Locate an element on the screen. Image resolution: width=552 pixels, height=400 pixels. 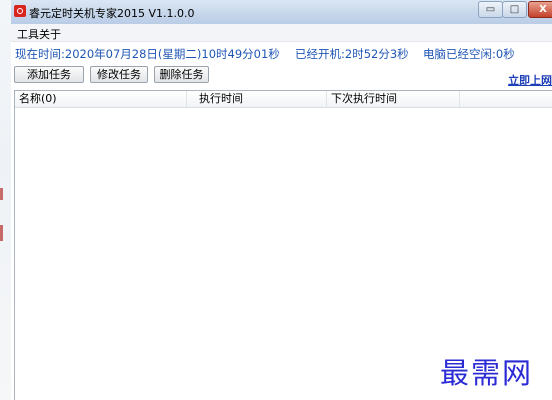
watermark: 最需网 is located at coordinates (487, 373).